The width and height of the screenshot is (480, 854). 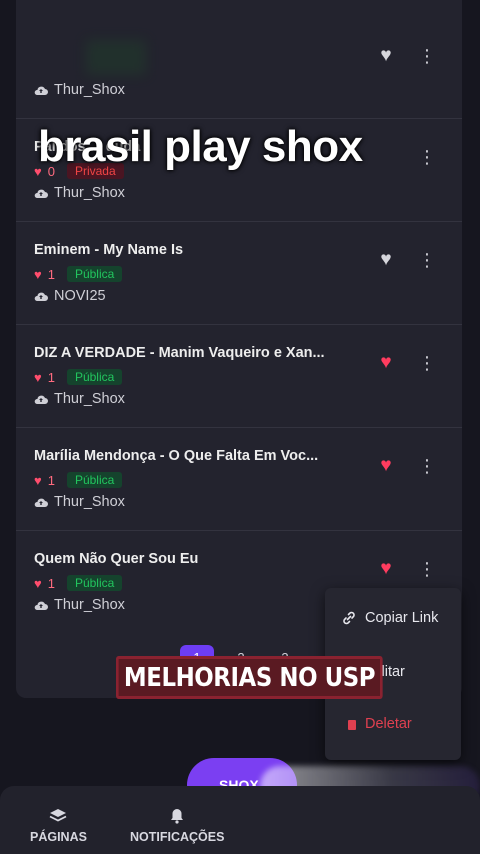 I want to click on track-title: Eminem - My Name Is, so click(x=109, y=250).